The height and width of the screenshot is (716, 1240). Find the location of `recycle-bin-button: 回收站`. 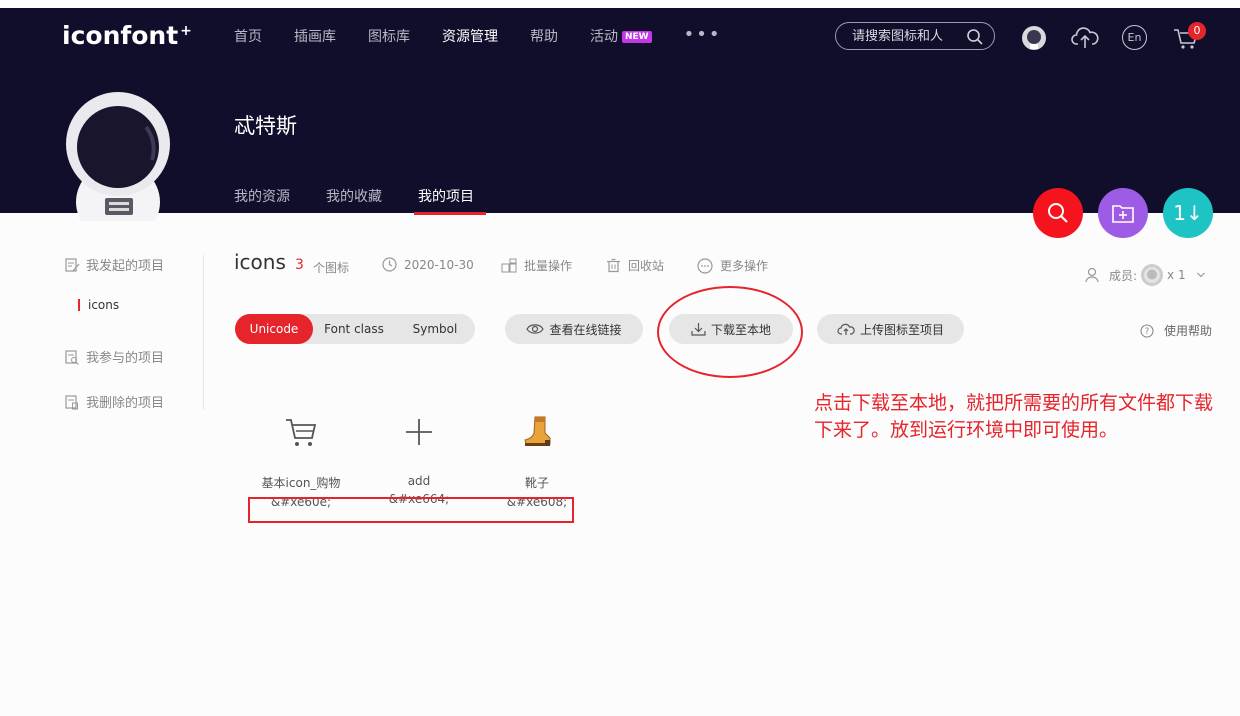

recycle-bin-button: 回收站 is located at coordinates (635, 265).